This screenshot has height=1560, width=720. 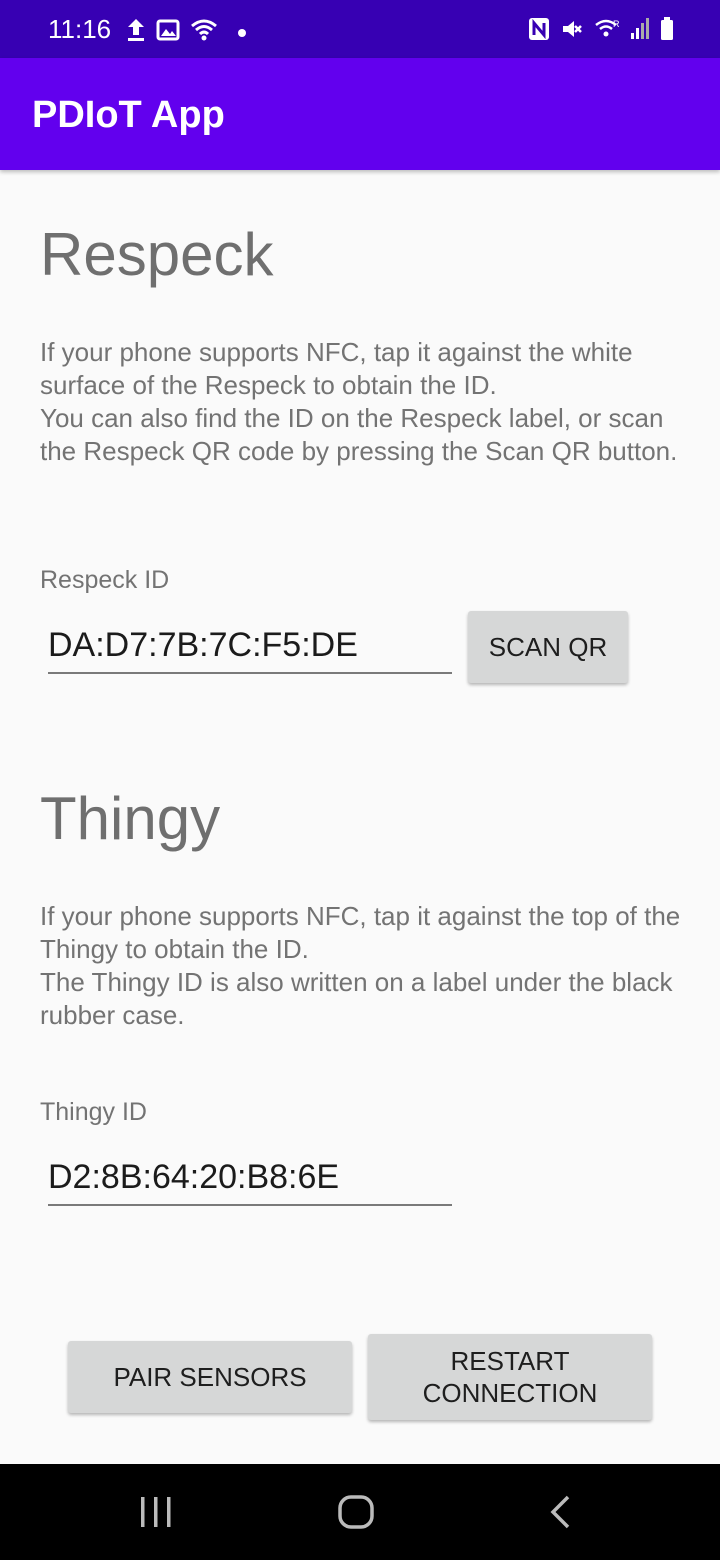 What do you see at coordinates (539, 31) in the screenshot?
I see `nfc-icon` at bounding box center [539, 31].